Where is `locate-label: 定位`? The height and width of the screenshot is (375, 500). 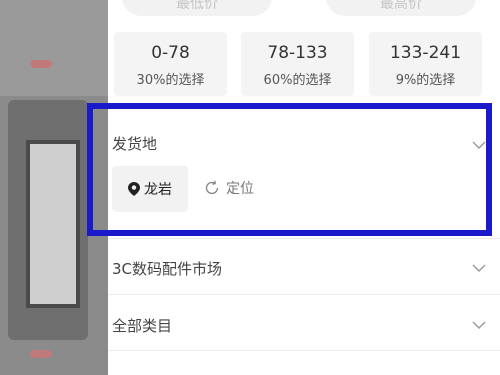
locate-label: 定位 is located at coordinates (240, 189).